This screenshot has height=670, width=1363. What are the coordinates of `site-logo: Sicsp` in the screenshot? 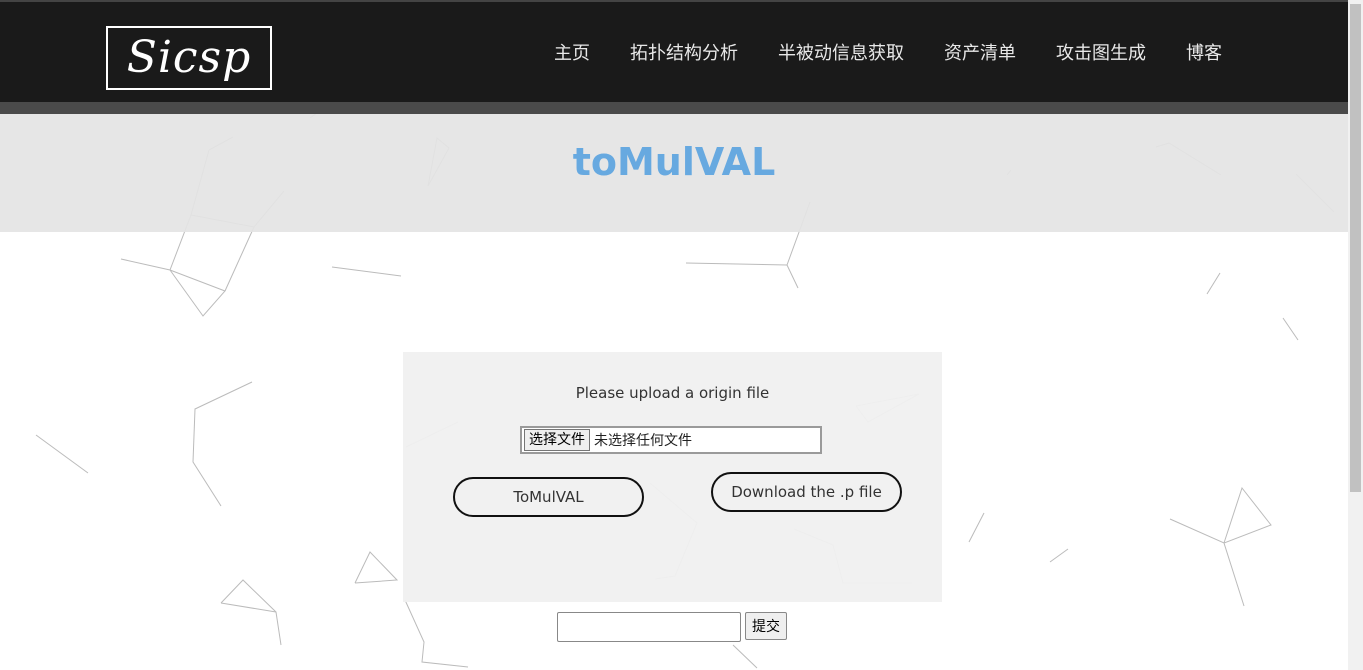 It's located at (189, 58).